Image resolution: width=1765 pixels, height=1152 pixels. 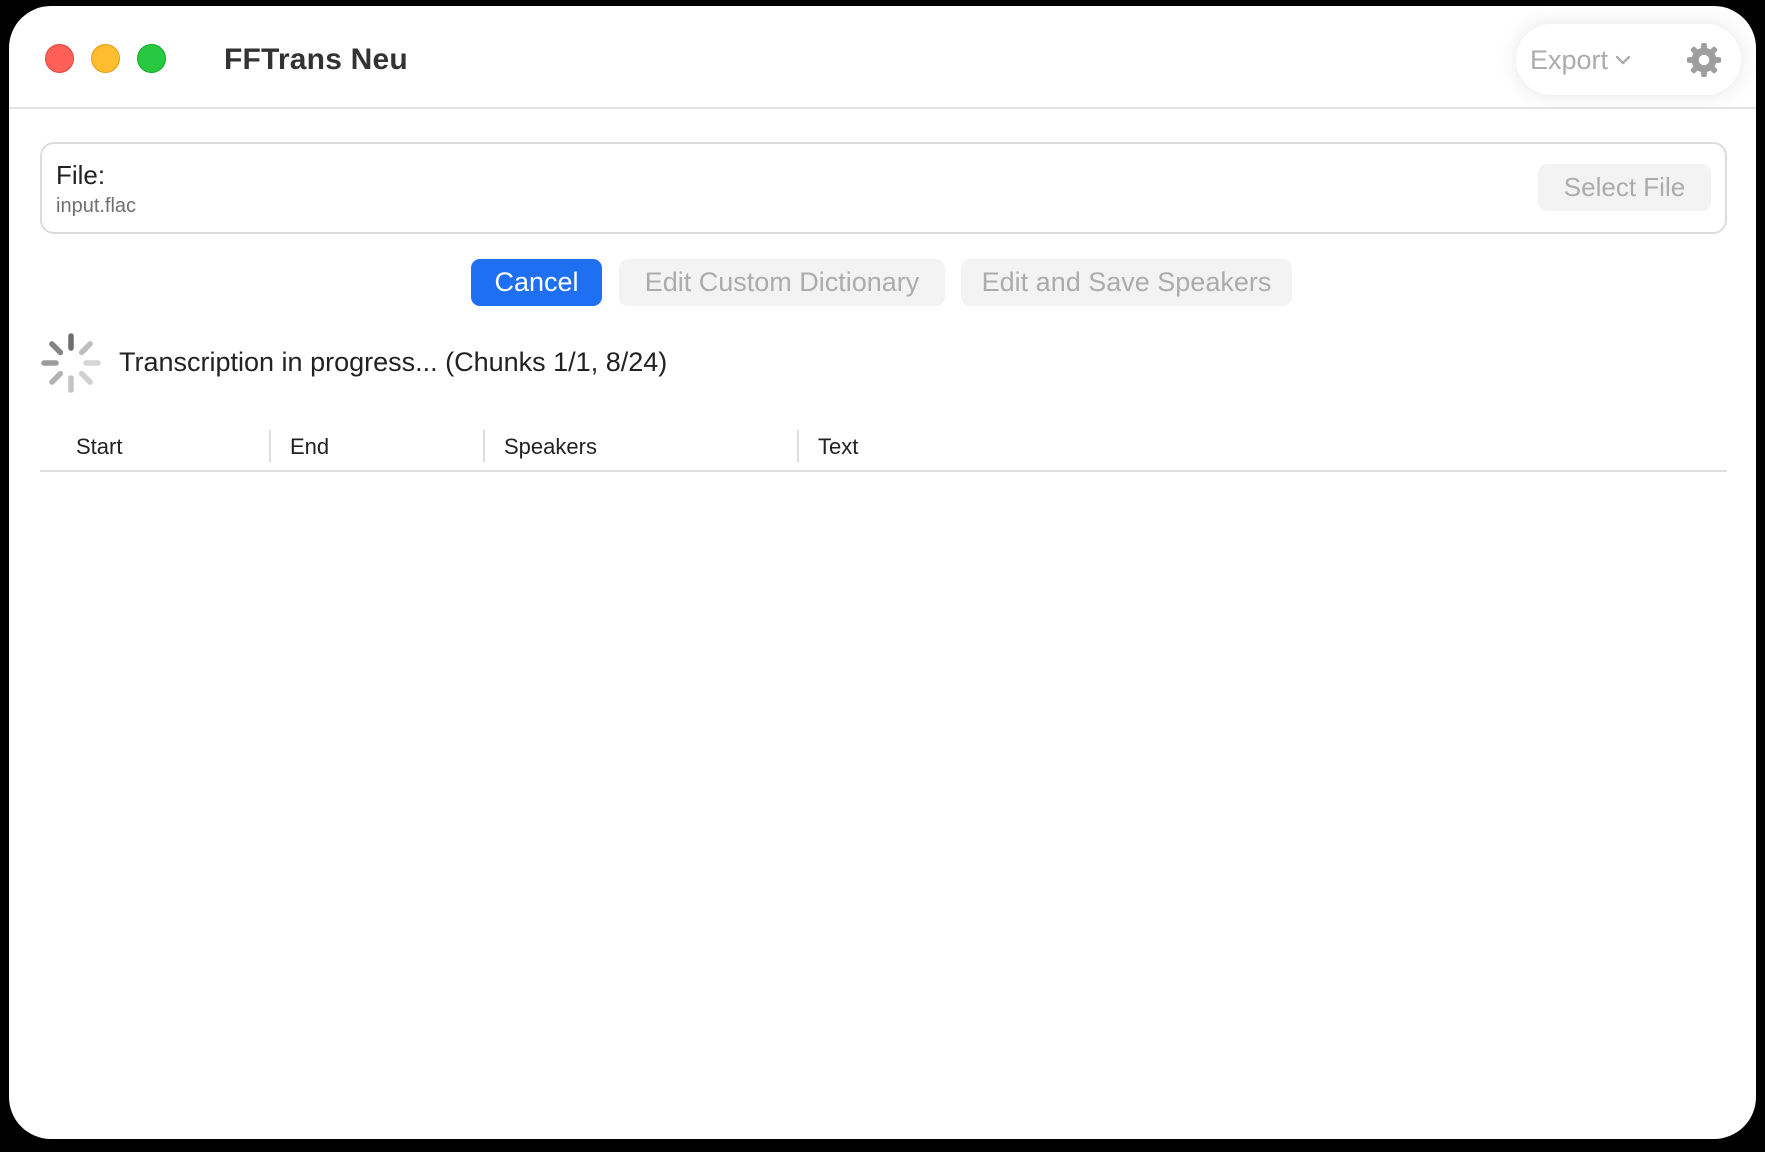 I want to click on export-menu-button: Export, so click(x=1581, y=60).